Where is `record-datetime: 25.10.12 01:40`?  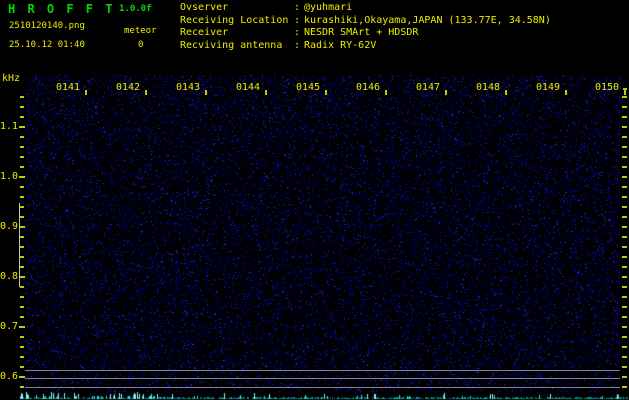
record-datetime: 25.10.12 01:40 is located at coordinates (47, 45).